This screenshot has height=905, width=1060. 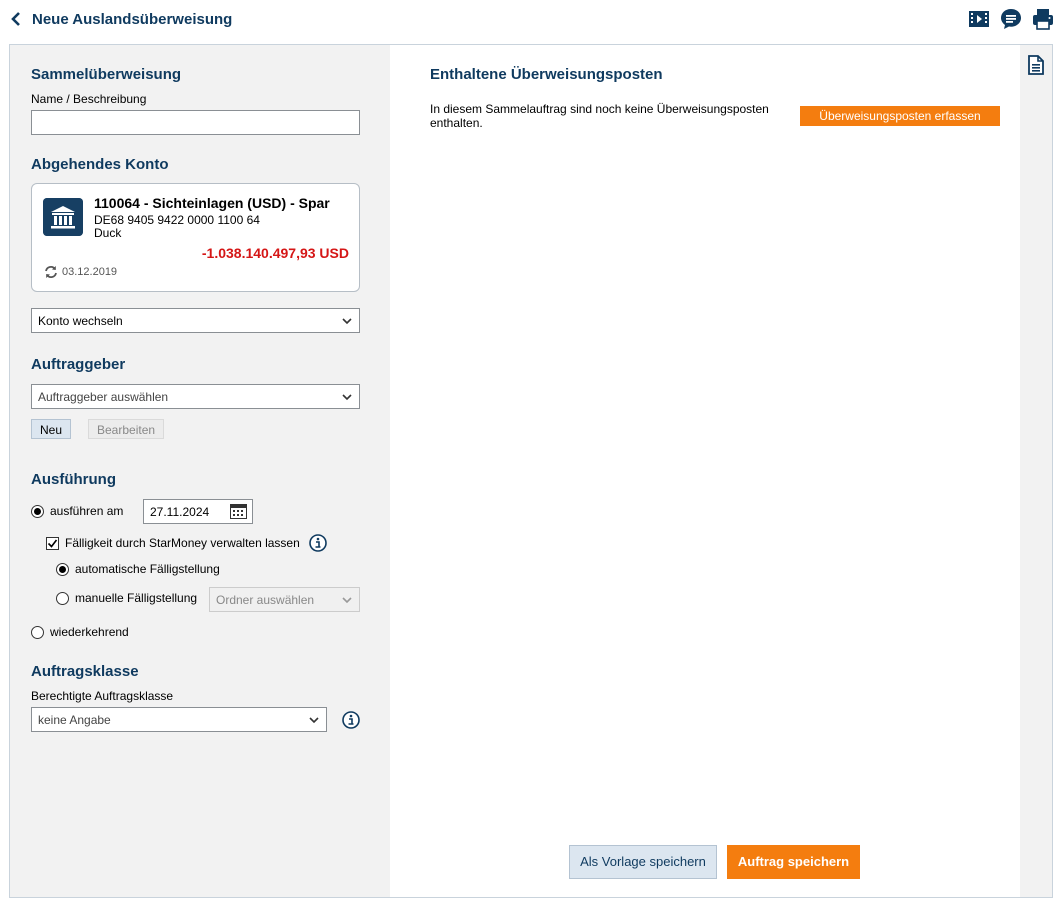 I want to click on execution-date-input: 27.11.2024, so click(x=198, y=511).